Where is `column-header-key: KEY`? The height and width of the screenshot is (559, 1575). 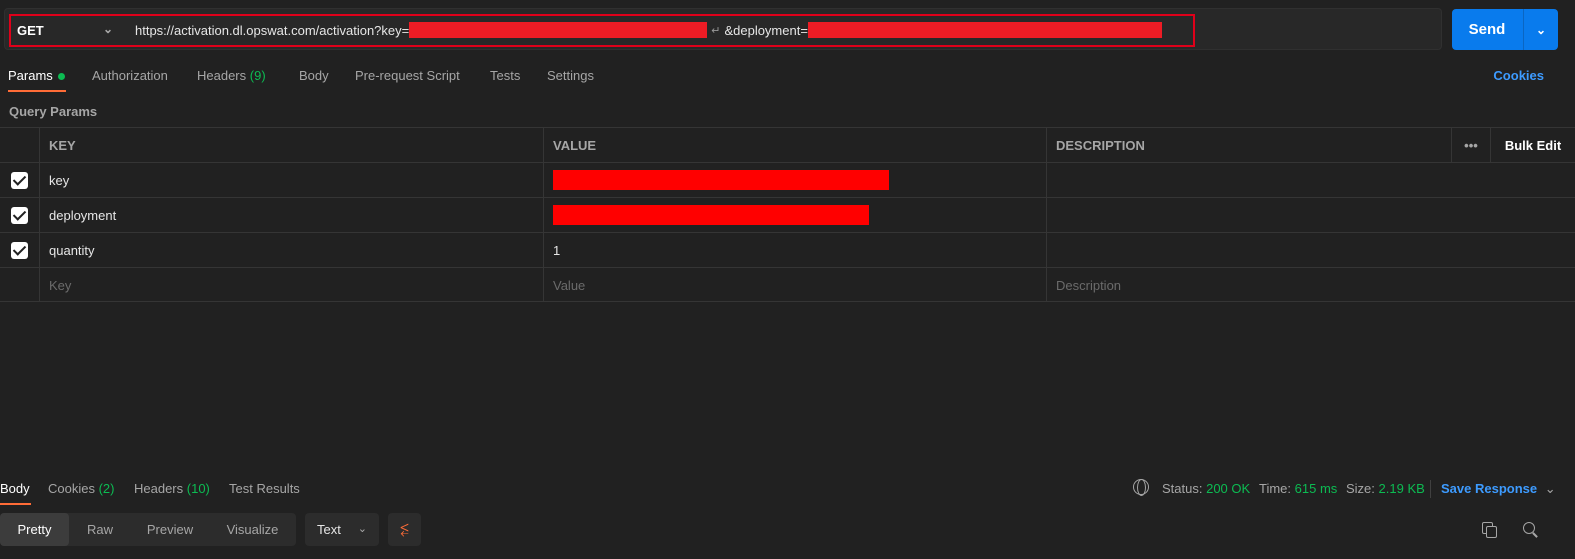
column-header-key: KEY is located at coordinates (291, 145).